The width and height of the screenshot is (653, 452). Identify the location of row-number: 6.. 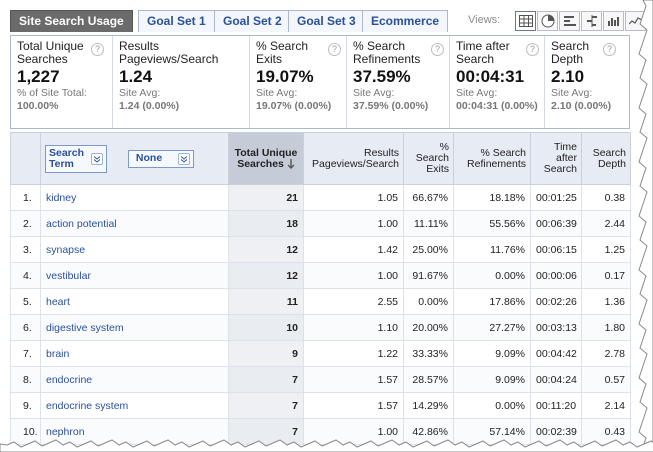
(25, 327).